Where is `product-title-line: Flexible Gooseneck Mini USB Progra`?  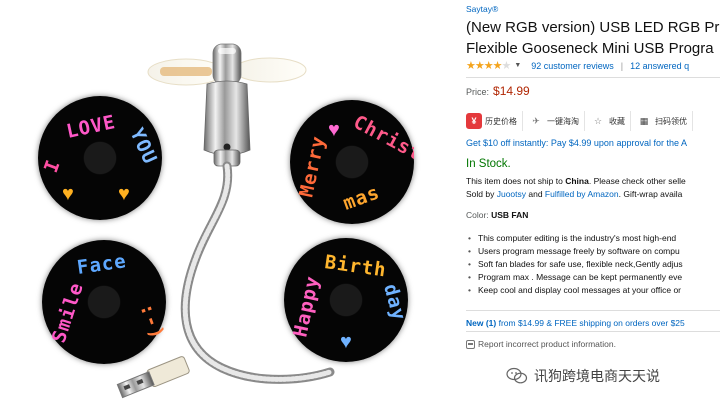 product-title-line: Flexible Gooseneck Mini USB Progra is located at coordinates (590, 48).